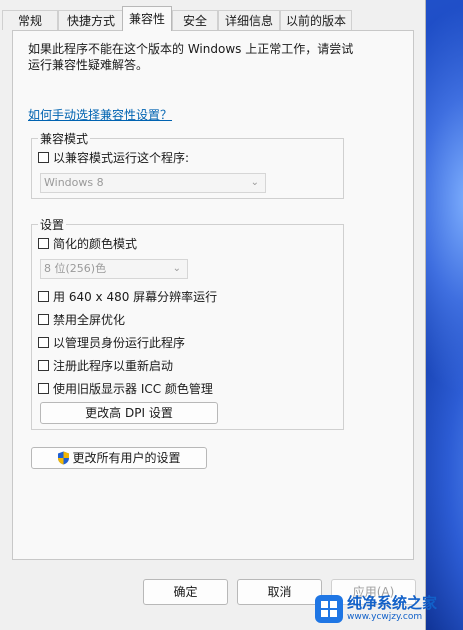 The width and height of the screenshot is (463, 630). I want to click on watermark-logo-icon, so click(329, 609).